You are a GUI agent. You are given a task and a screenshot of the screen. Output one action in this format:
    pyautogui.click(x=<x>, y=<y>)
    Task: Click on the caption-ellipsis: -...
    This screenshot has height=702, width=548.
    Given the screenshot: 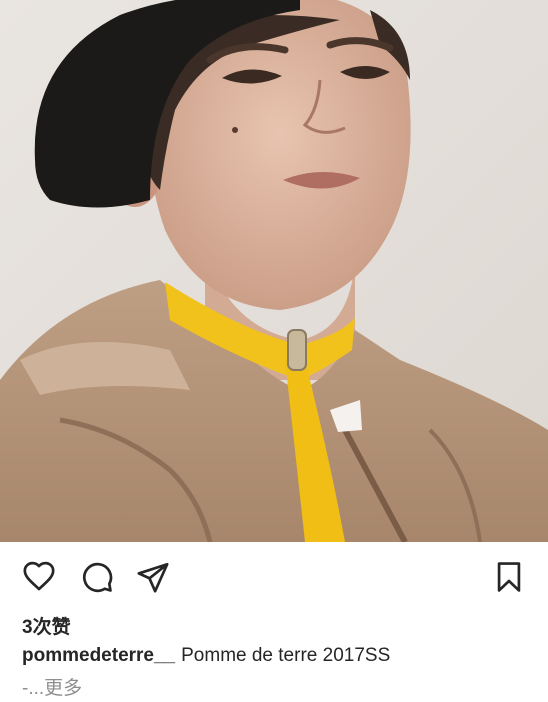 What is the action you would take?
    pyautogui.click(x=33, y=688)
    